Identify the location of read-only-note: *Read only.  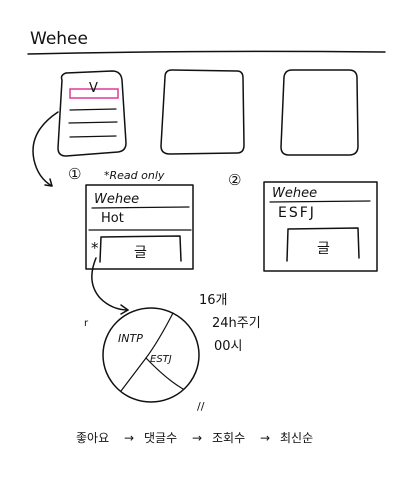
(134, 175).